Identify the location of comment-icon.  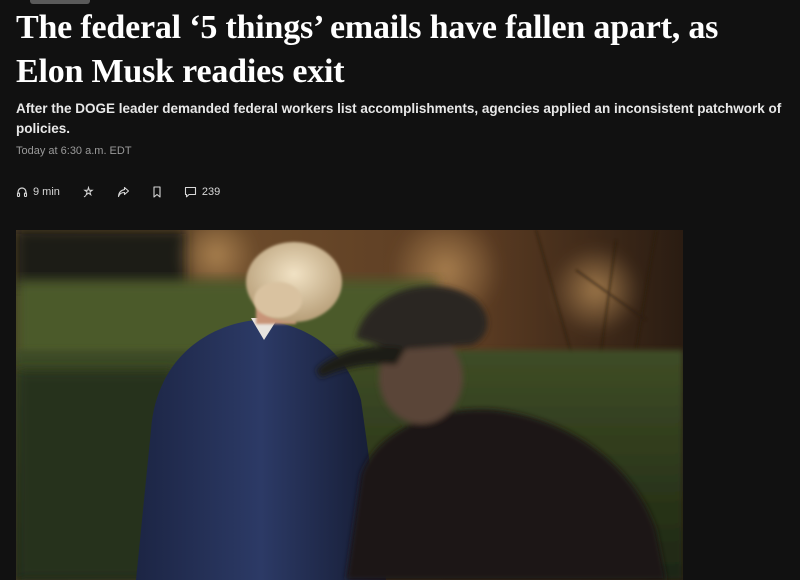
(190, 192).